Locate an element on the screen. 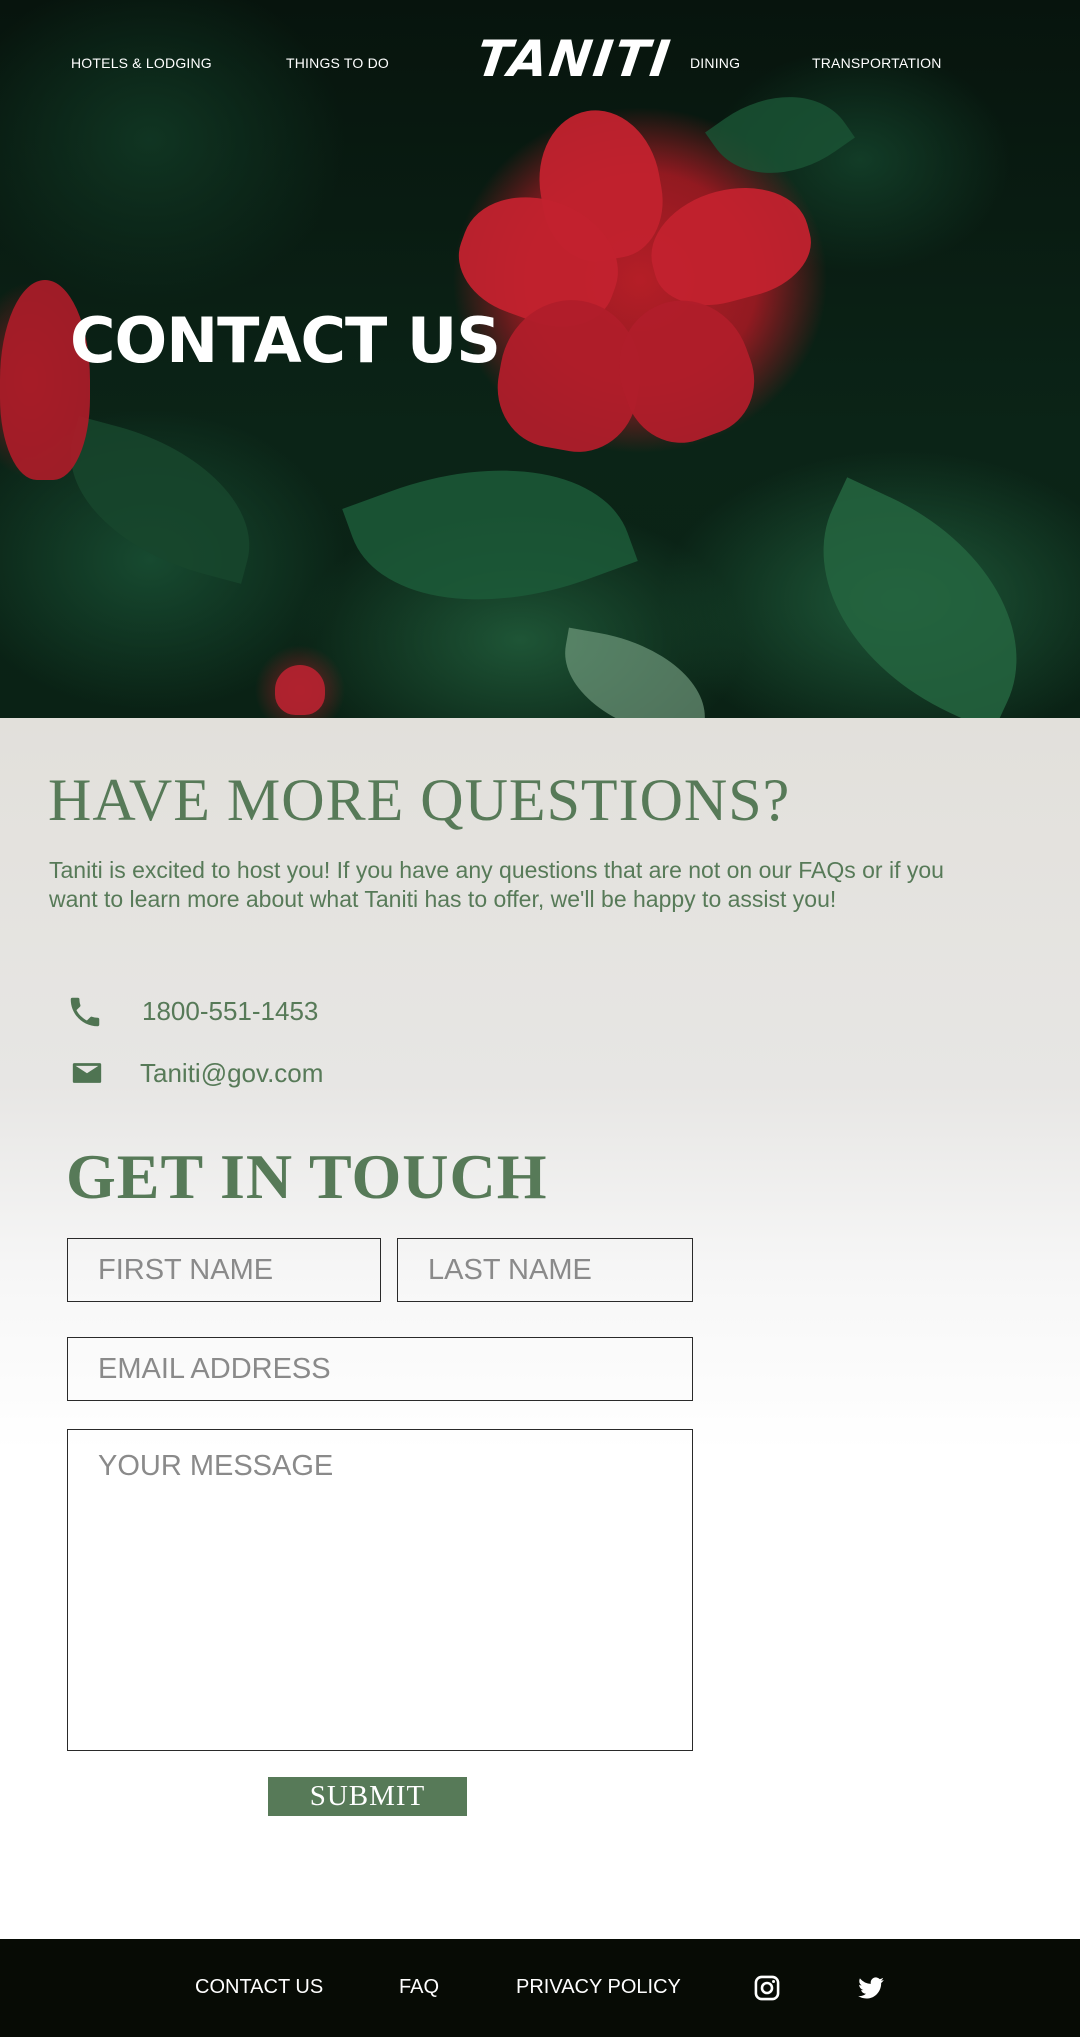  phone-row: 1800-551-1453 is located at coordinates (200, 1013).